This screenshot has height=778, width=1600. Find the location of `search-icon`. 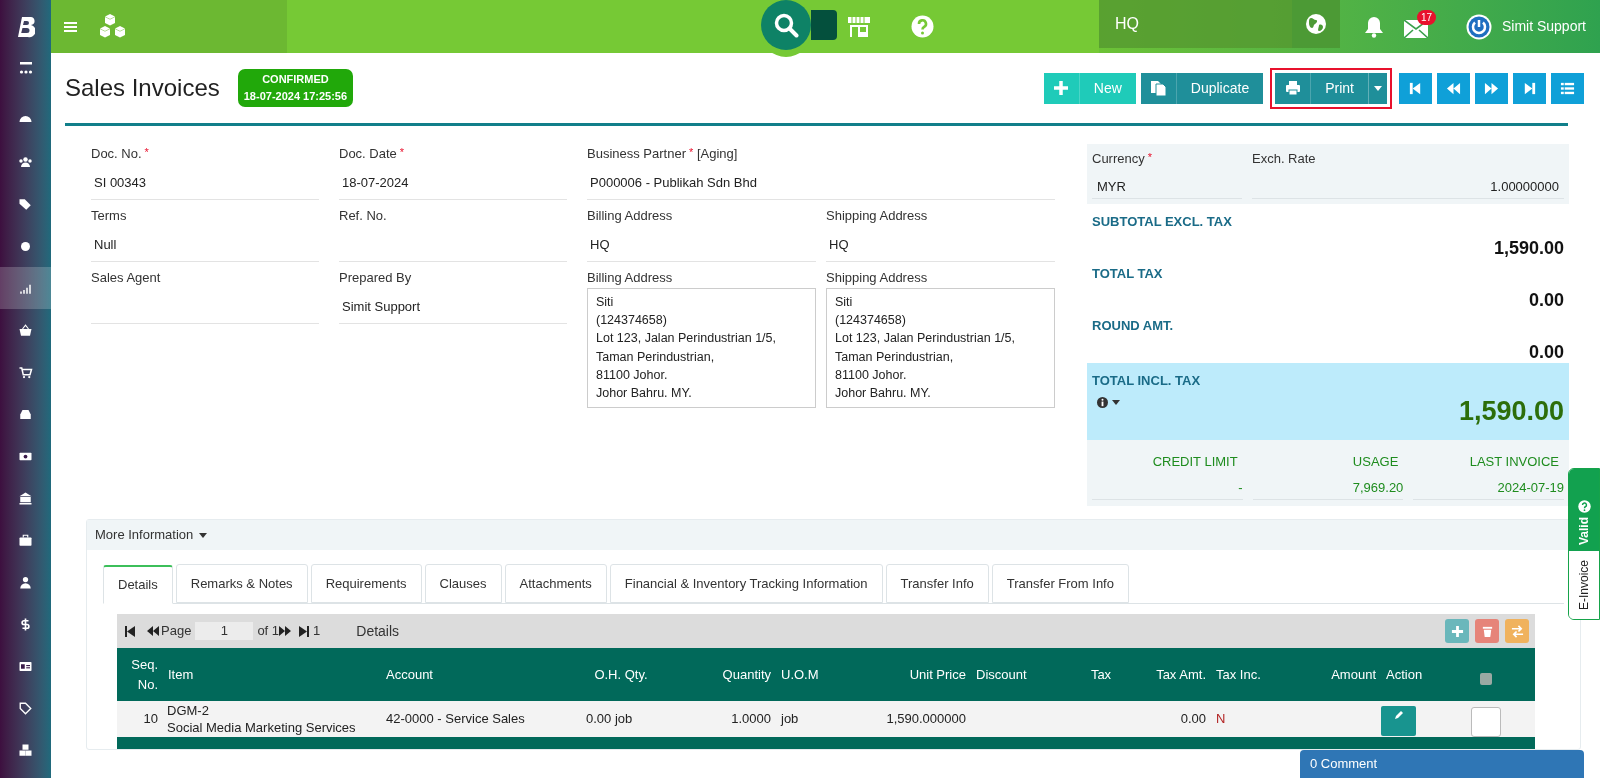

search-icon is located at coordinates (786, 25).